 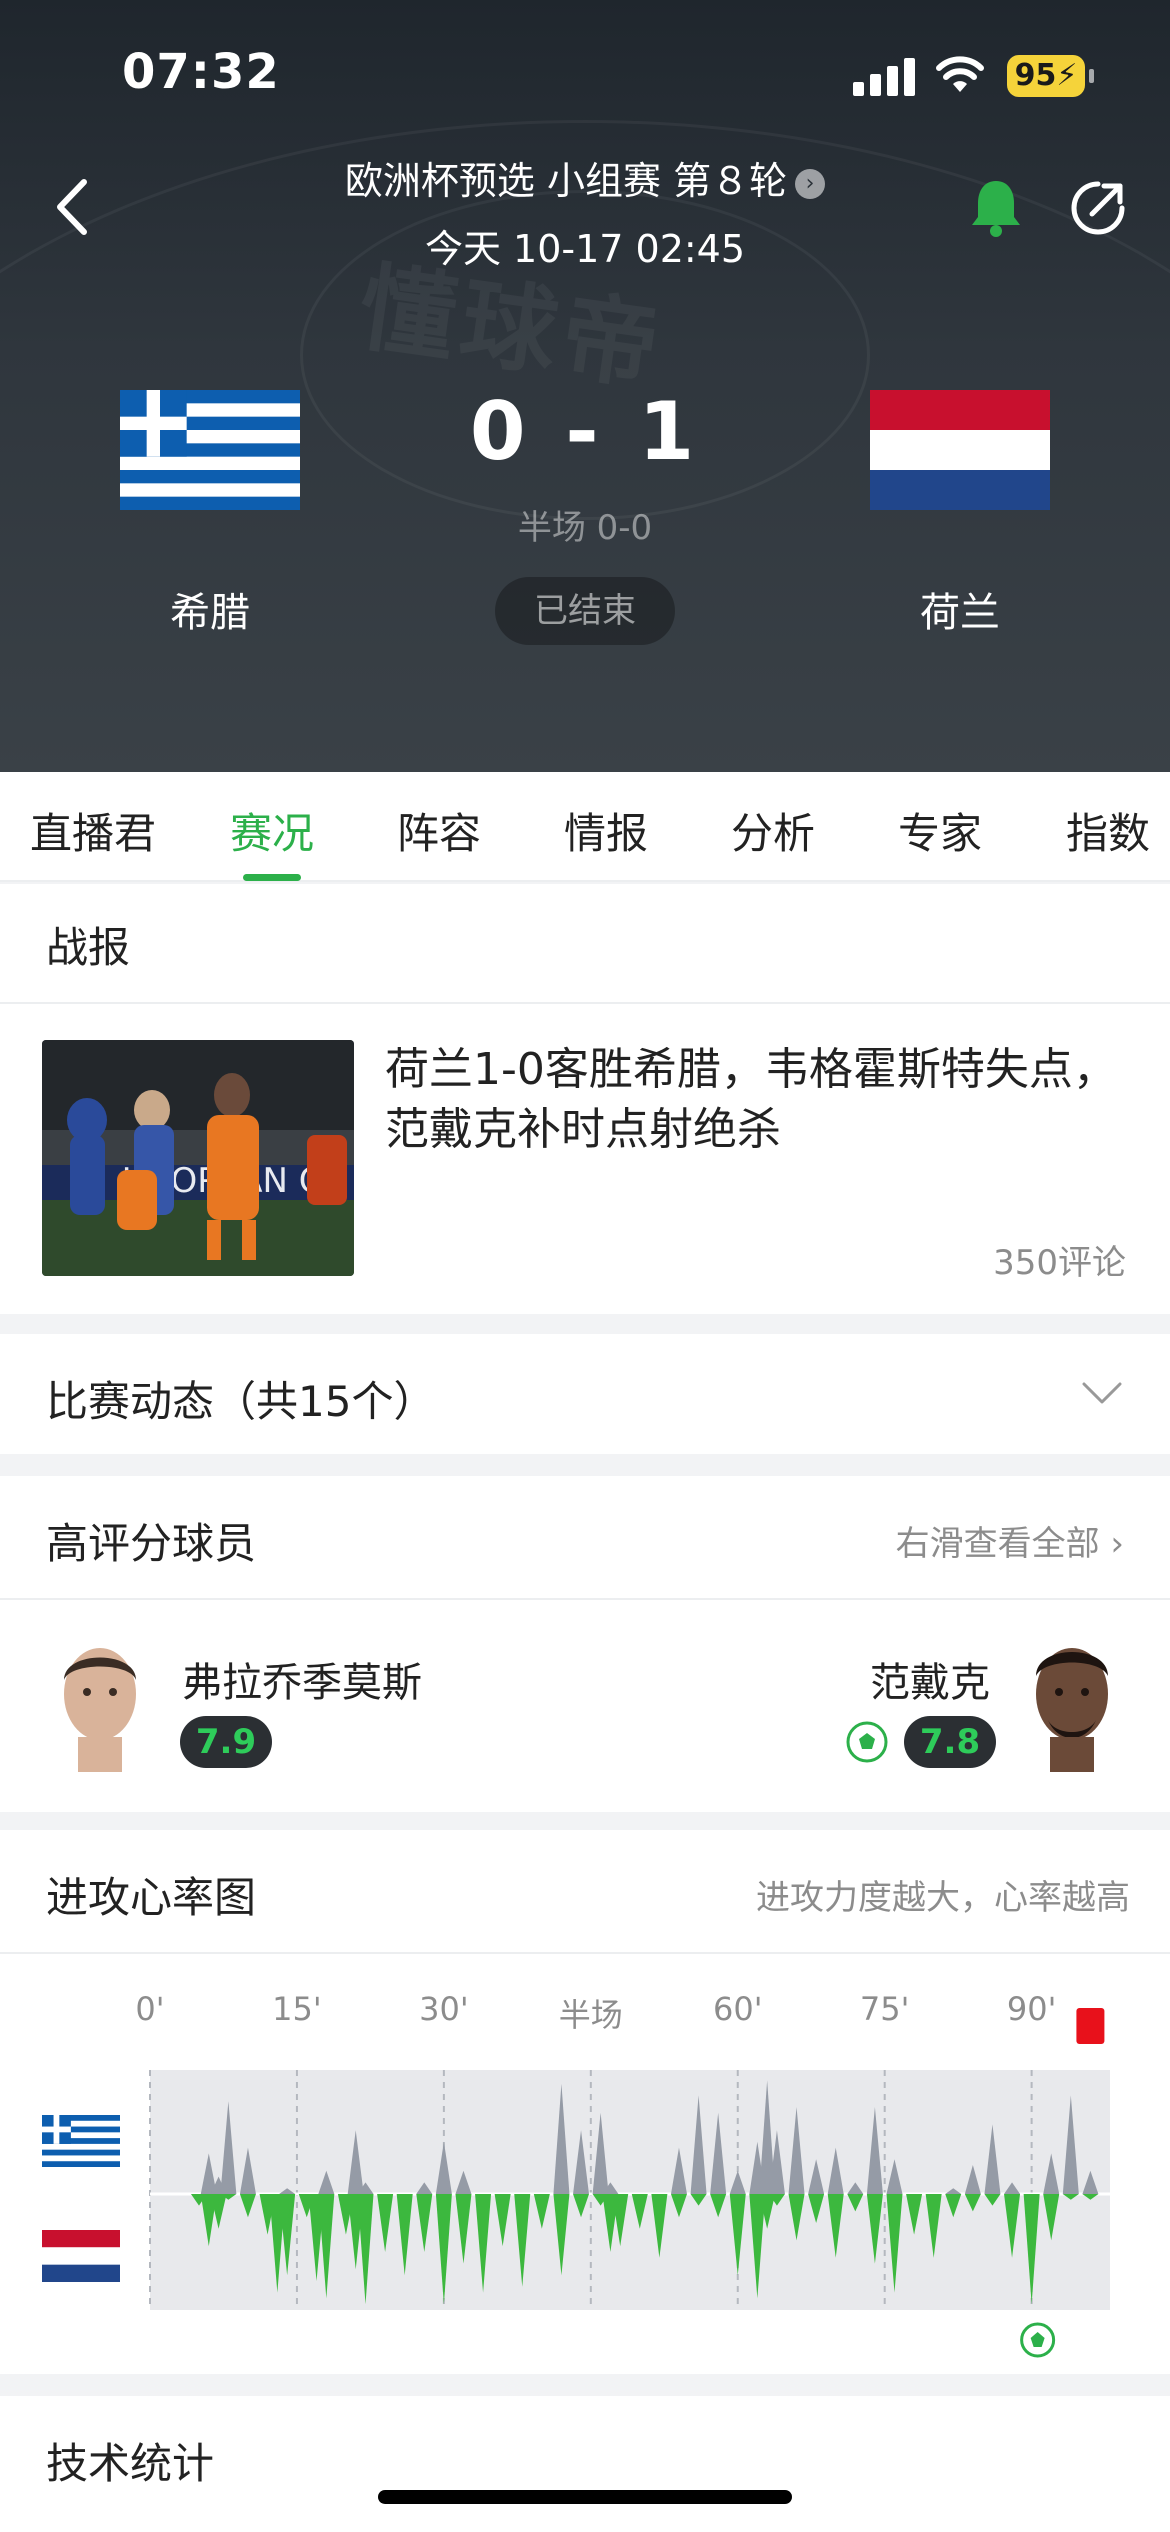 What do you see at coordinates (201, 72) in the screenshot?
I see `status-bar-time: 07:32` at bounding box center [201, 72].